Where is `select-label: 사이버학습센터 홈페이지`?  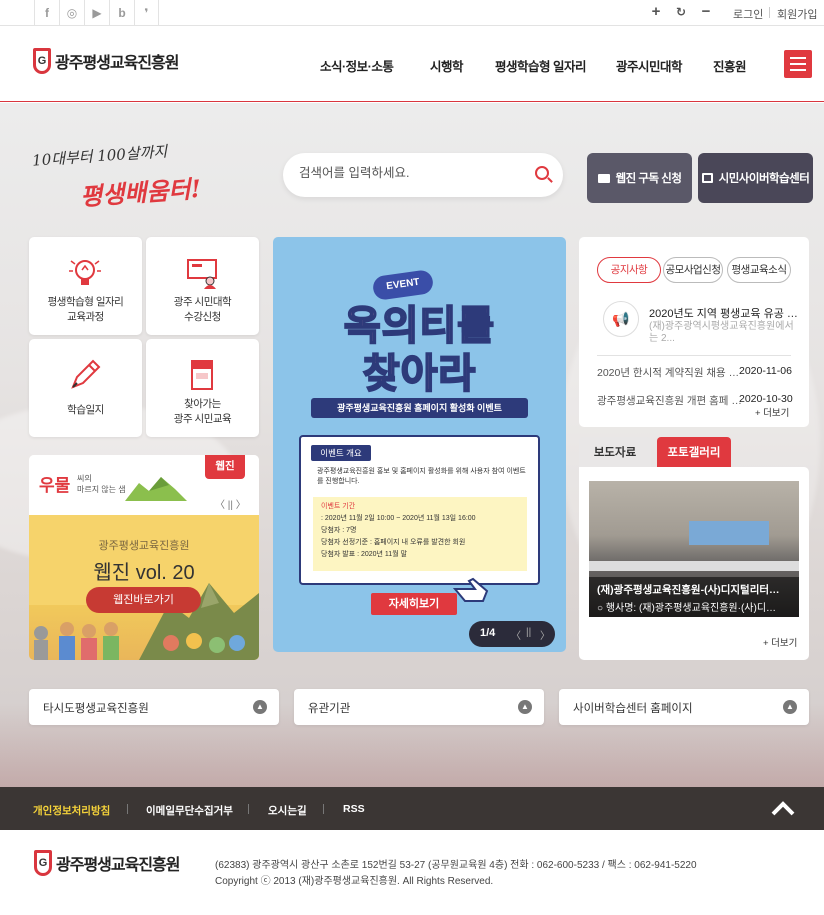
select-label: 사이버학습센터 홈페이지 is located at coordinates (633, 709).